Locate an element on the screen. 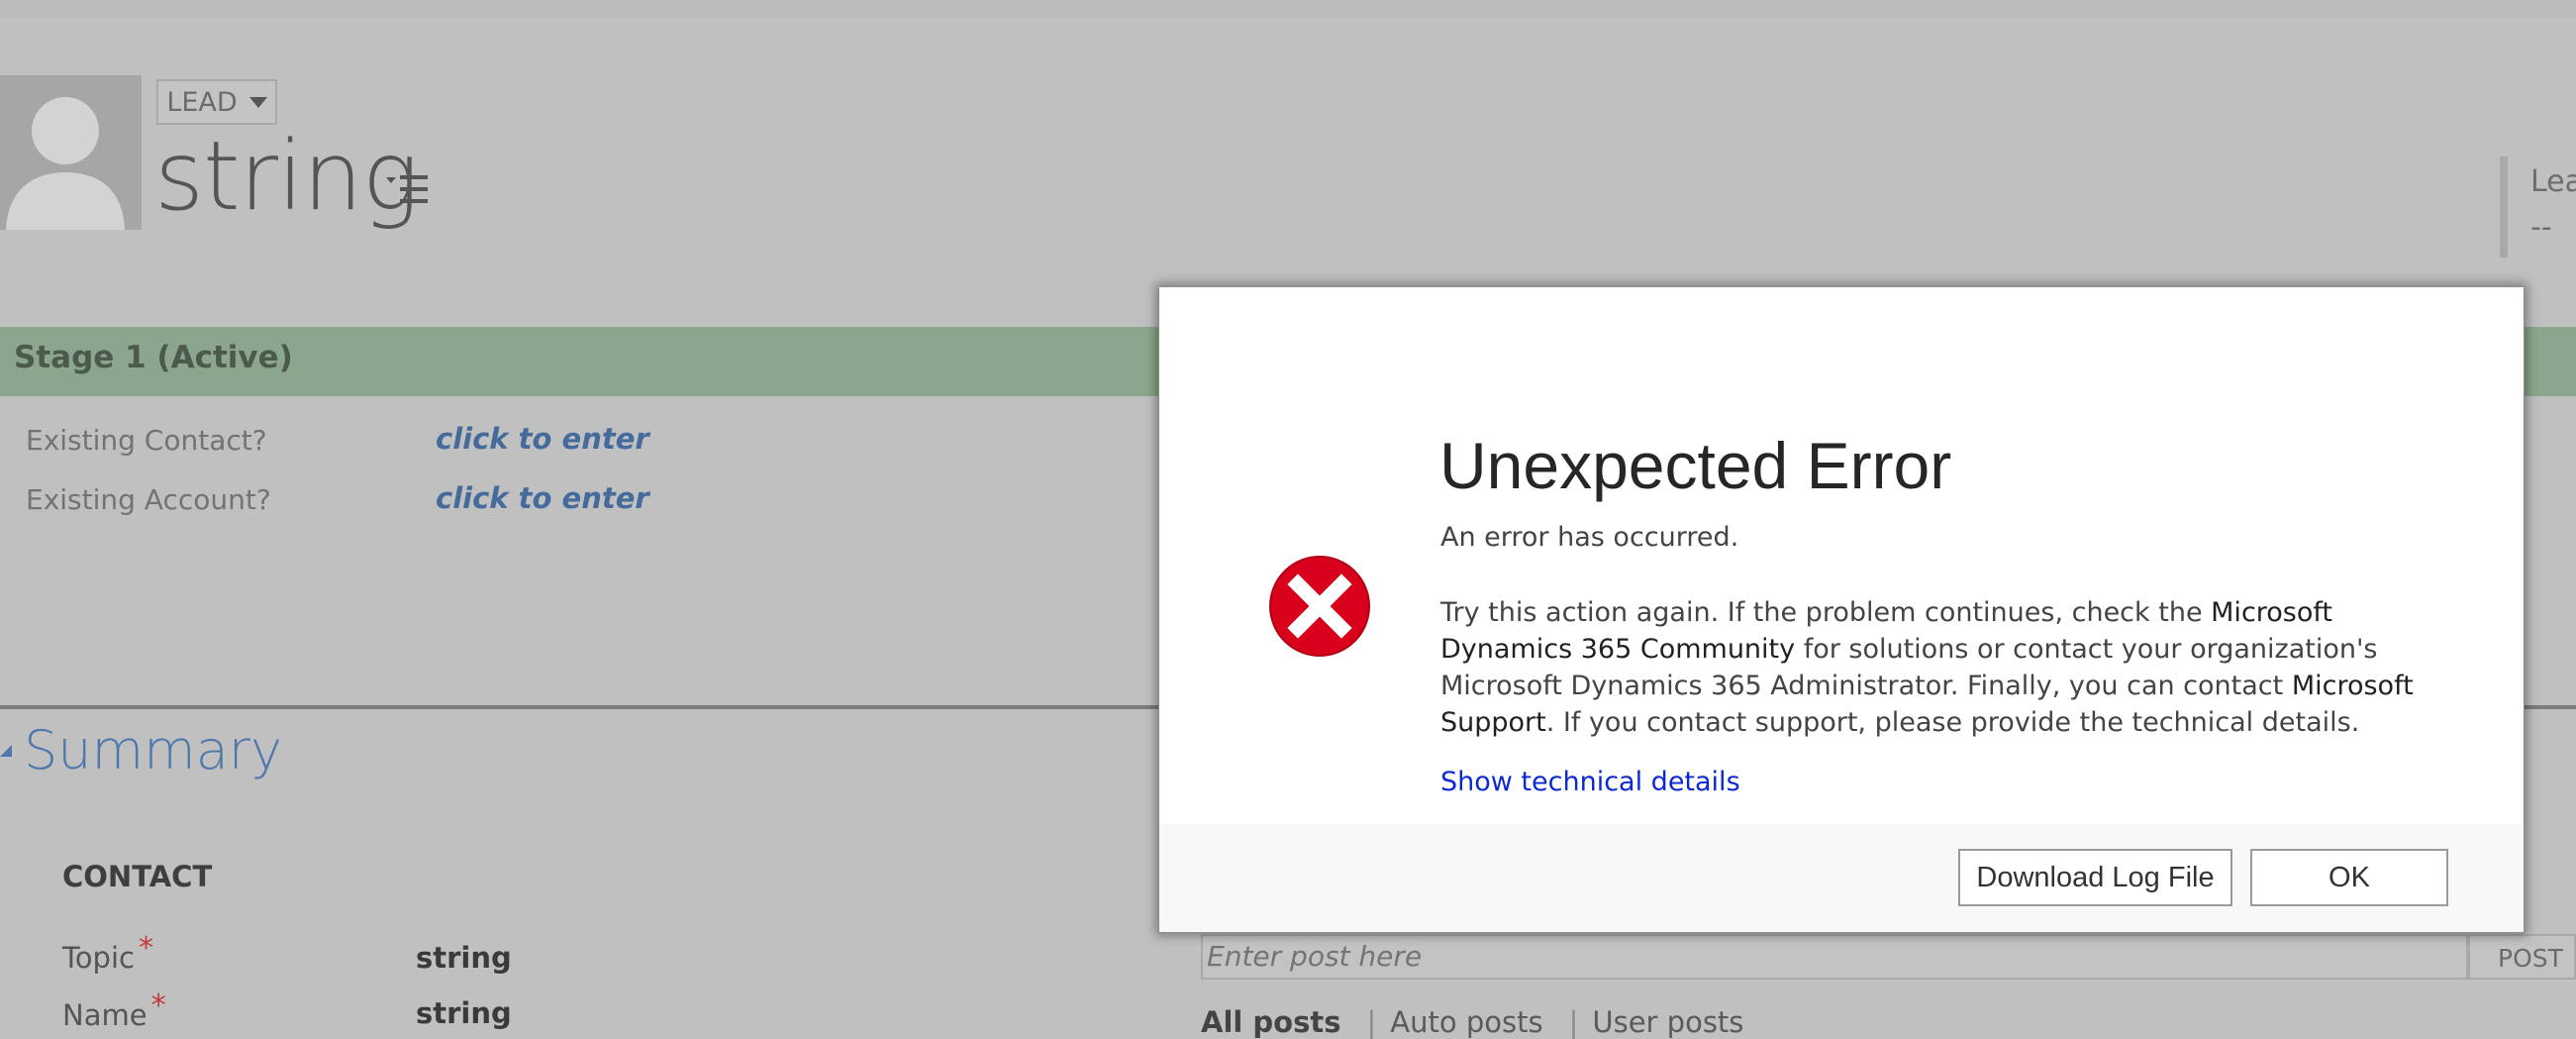 The width and height of the screenshot is (2576, 1039). post-filter-tabs: All posts | Auto posts | User posts is located at coordinates (1485, 1022).